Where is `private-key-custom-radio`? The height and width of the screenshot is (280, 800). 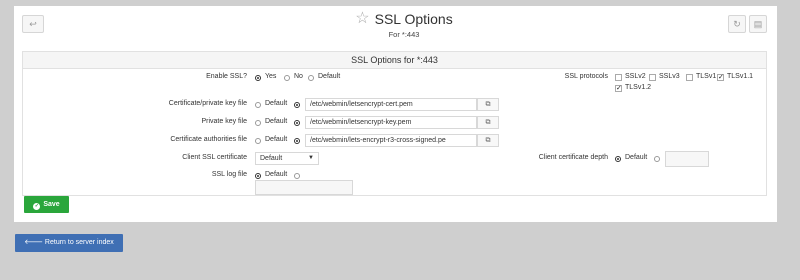 private-key-custom-radio is located at coordinates (297, 123).